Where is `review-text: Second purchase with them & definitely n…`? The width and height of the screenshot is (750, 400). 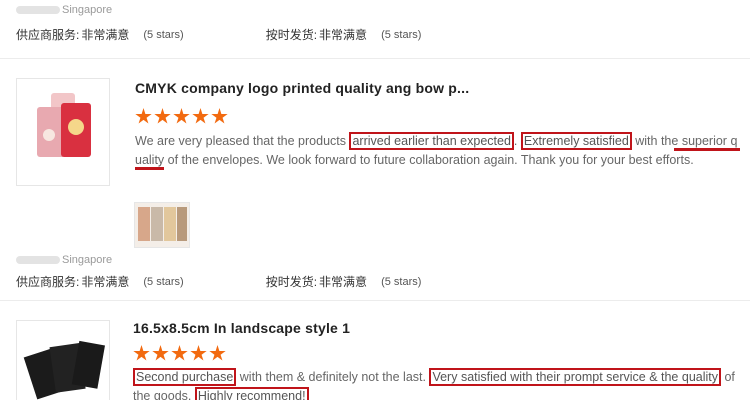 review-text: Second purchase with them & definitely n… is located at coordinates (439, 384).